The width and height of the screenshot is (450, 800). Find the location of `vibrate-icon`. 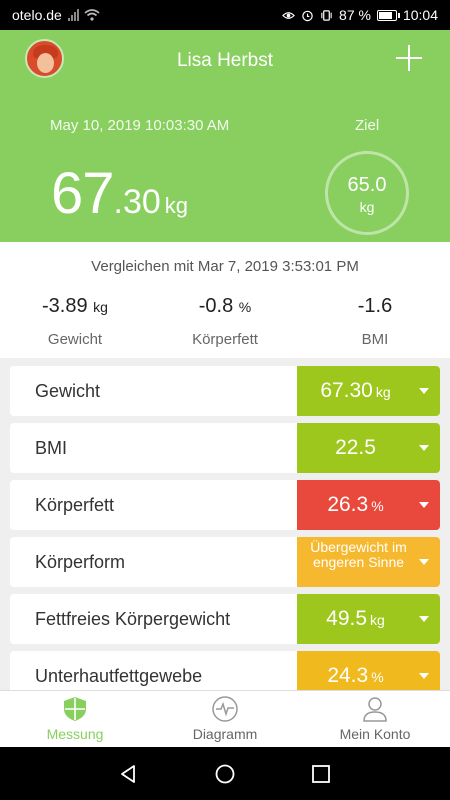

vibrate-icon is located at coordinates (326, 15).